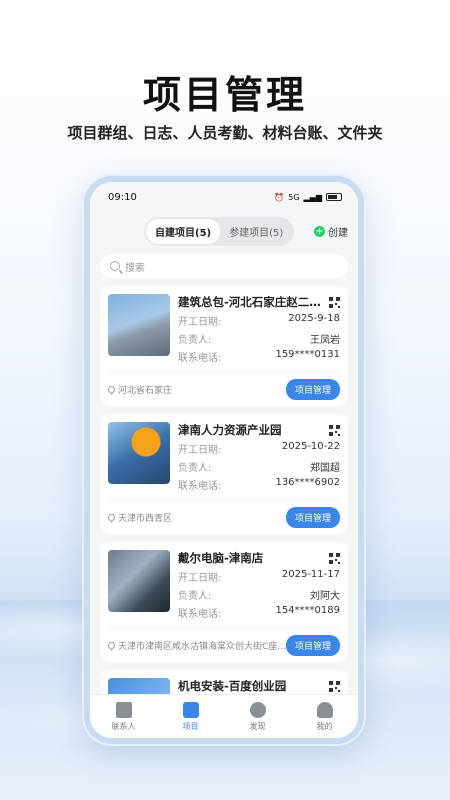  Describe the element at coordinates (324, 709) in the screenshot. I see `profile-icon` at that location.